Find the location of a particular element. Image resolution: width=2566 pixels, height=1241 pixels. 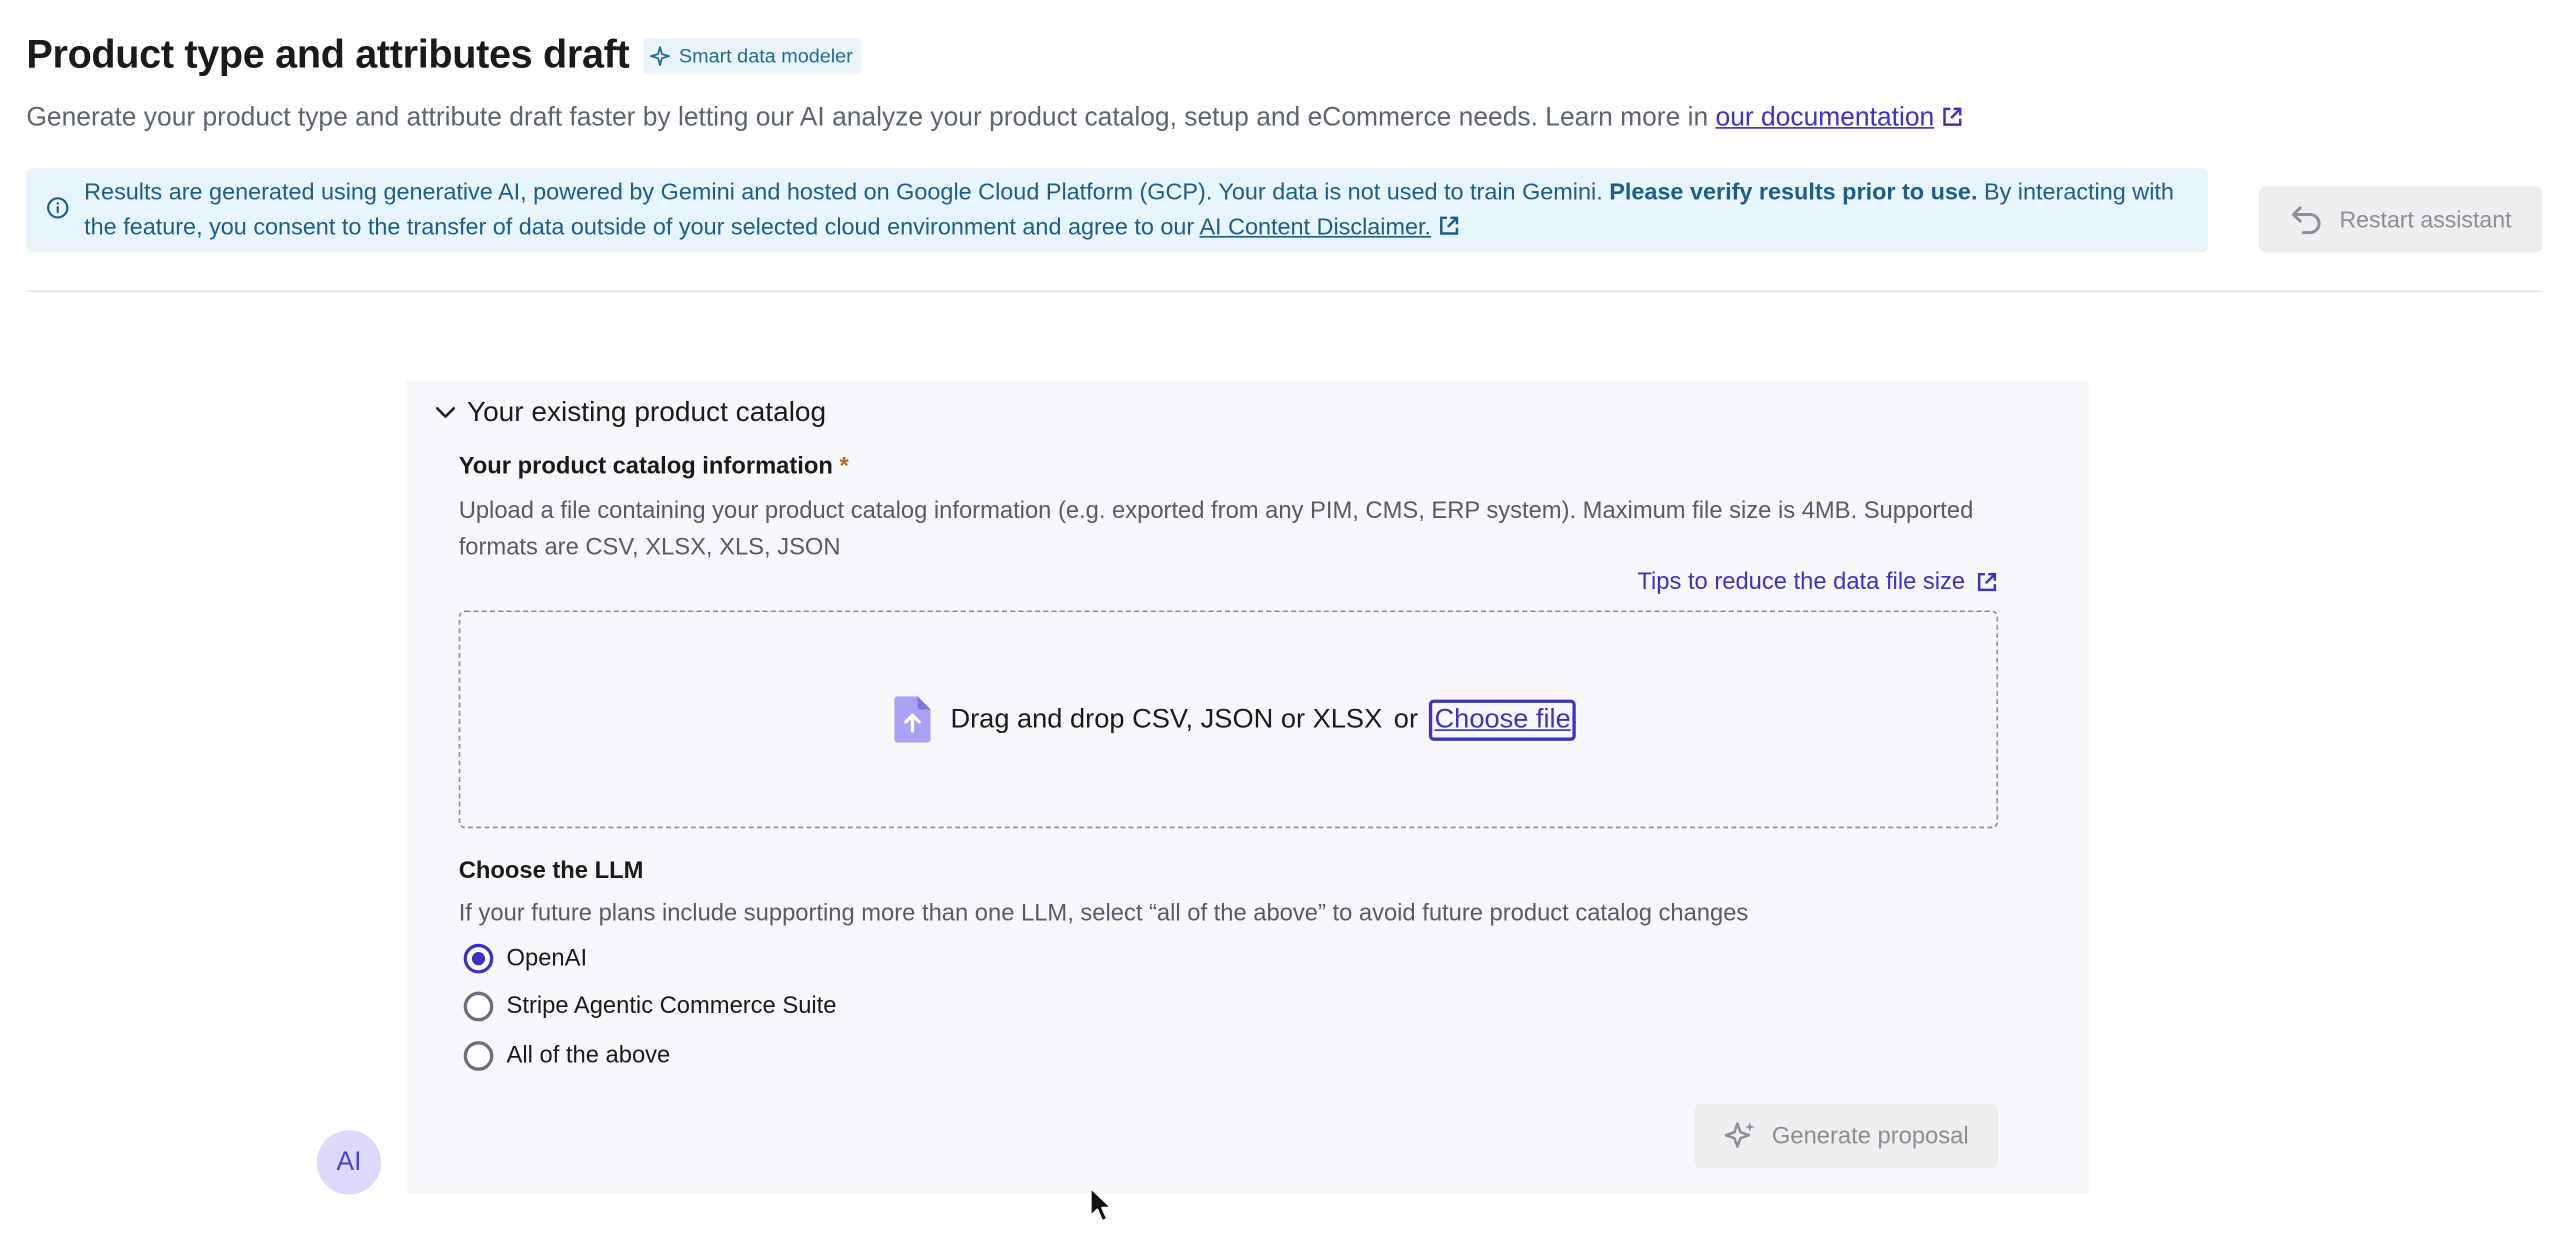

radio-all-of-above: All of the above is located at coordinates (567, 1056).